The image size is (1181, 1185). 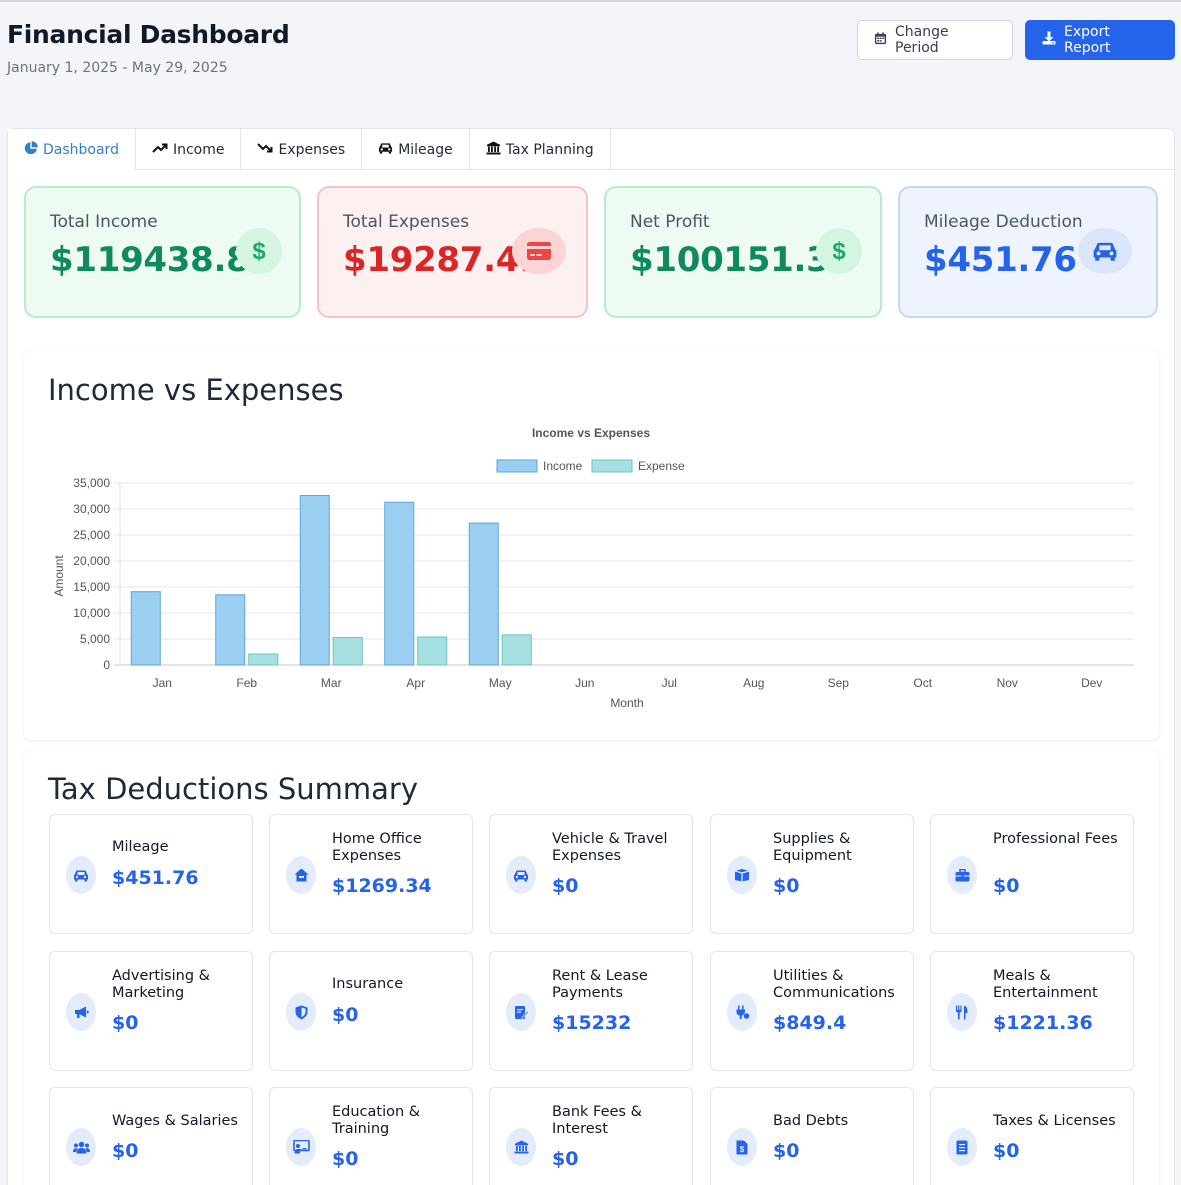 I want to click on deduction-name: Bank Fees & Interest, so click(x=597, y=1120).